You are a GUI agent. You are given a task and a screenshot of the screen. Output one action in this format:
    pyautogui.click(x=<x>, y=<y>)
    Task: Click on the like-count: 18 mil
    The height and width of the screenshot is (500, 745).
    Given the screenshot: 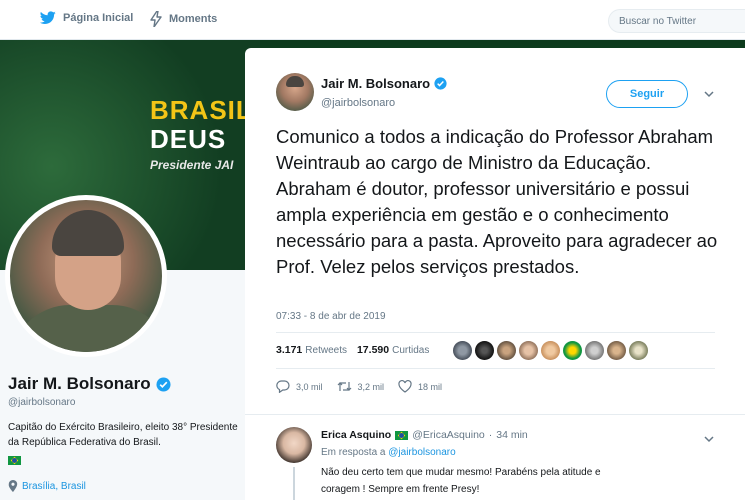 What is the action you would take?
    pyautogui.click(x=430, y=386)
    